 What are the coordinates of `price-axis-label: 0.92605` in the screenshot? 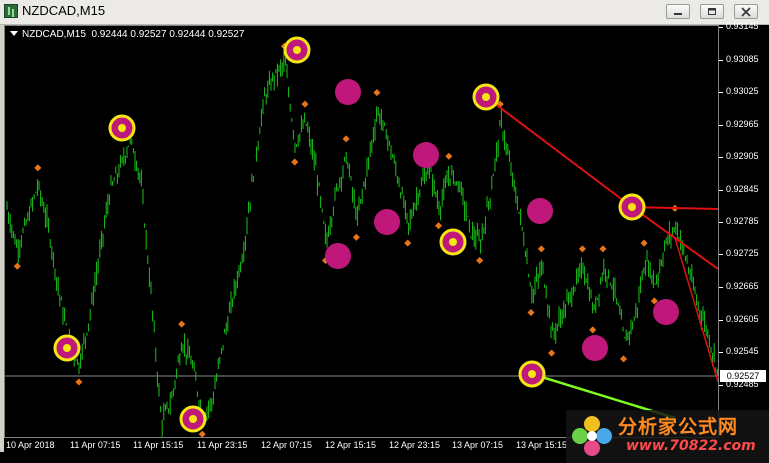 It's located at (742, 319).